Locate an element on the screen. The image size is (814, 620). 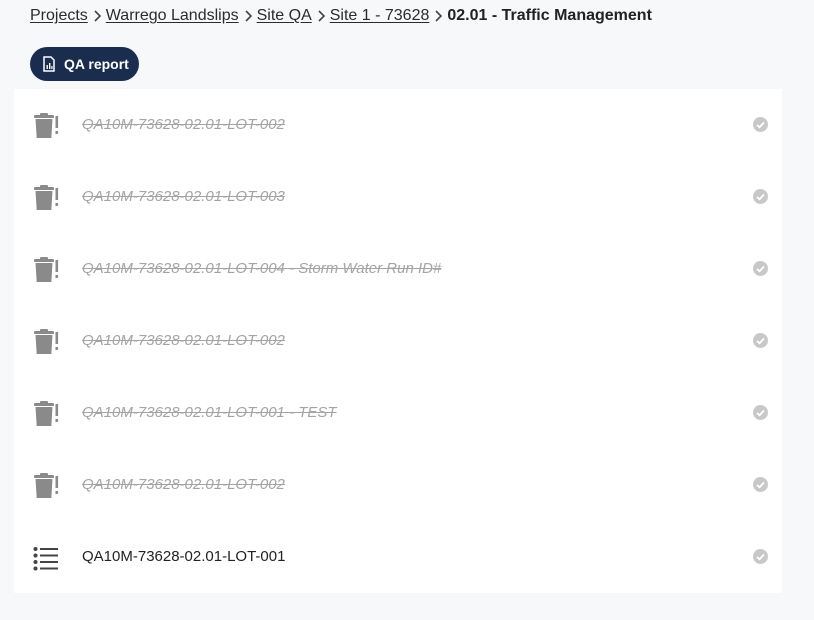
breadcrumb-project: Warrego Landslips is located at coordinates (172, 16).